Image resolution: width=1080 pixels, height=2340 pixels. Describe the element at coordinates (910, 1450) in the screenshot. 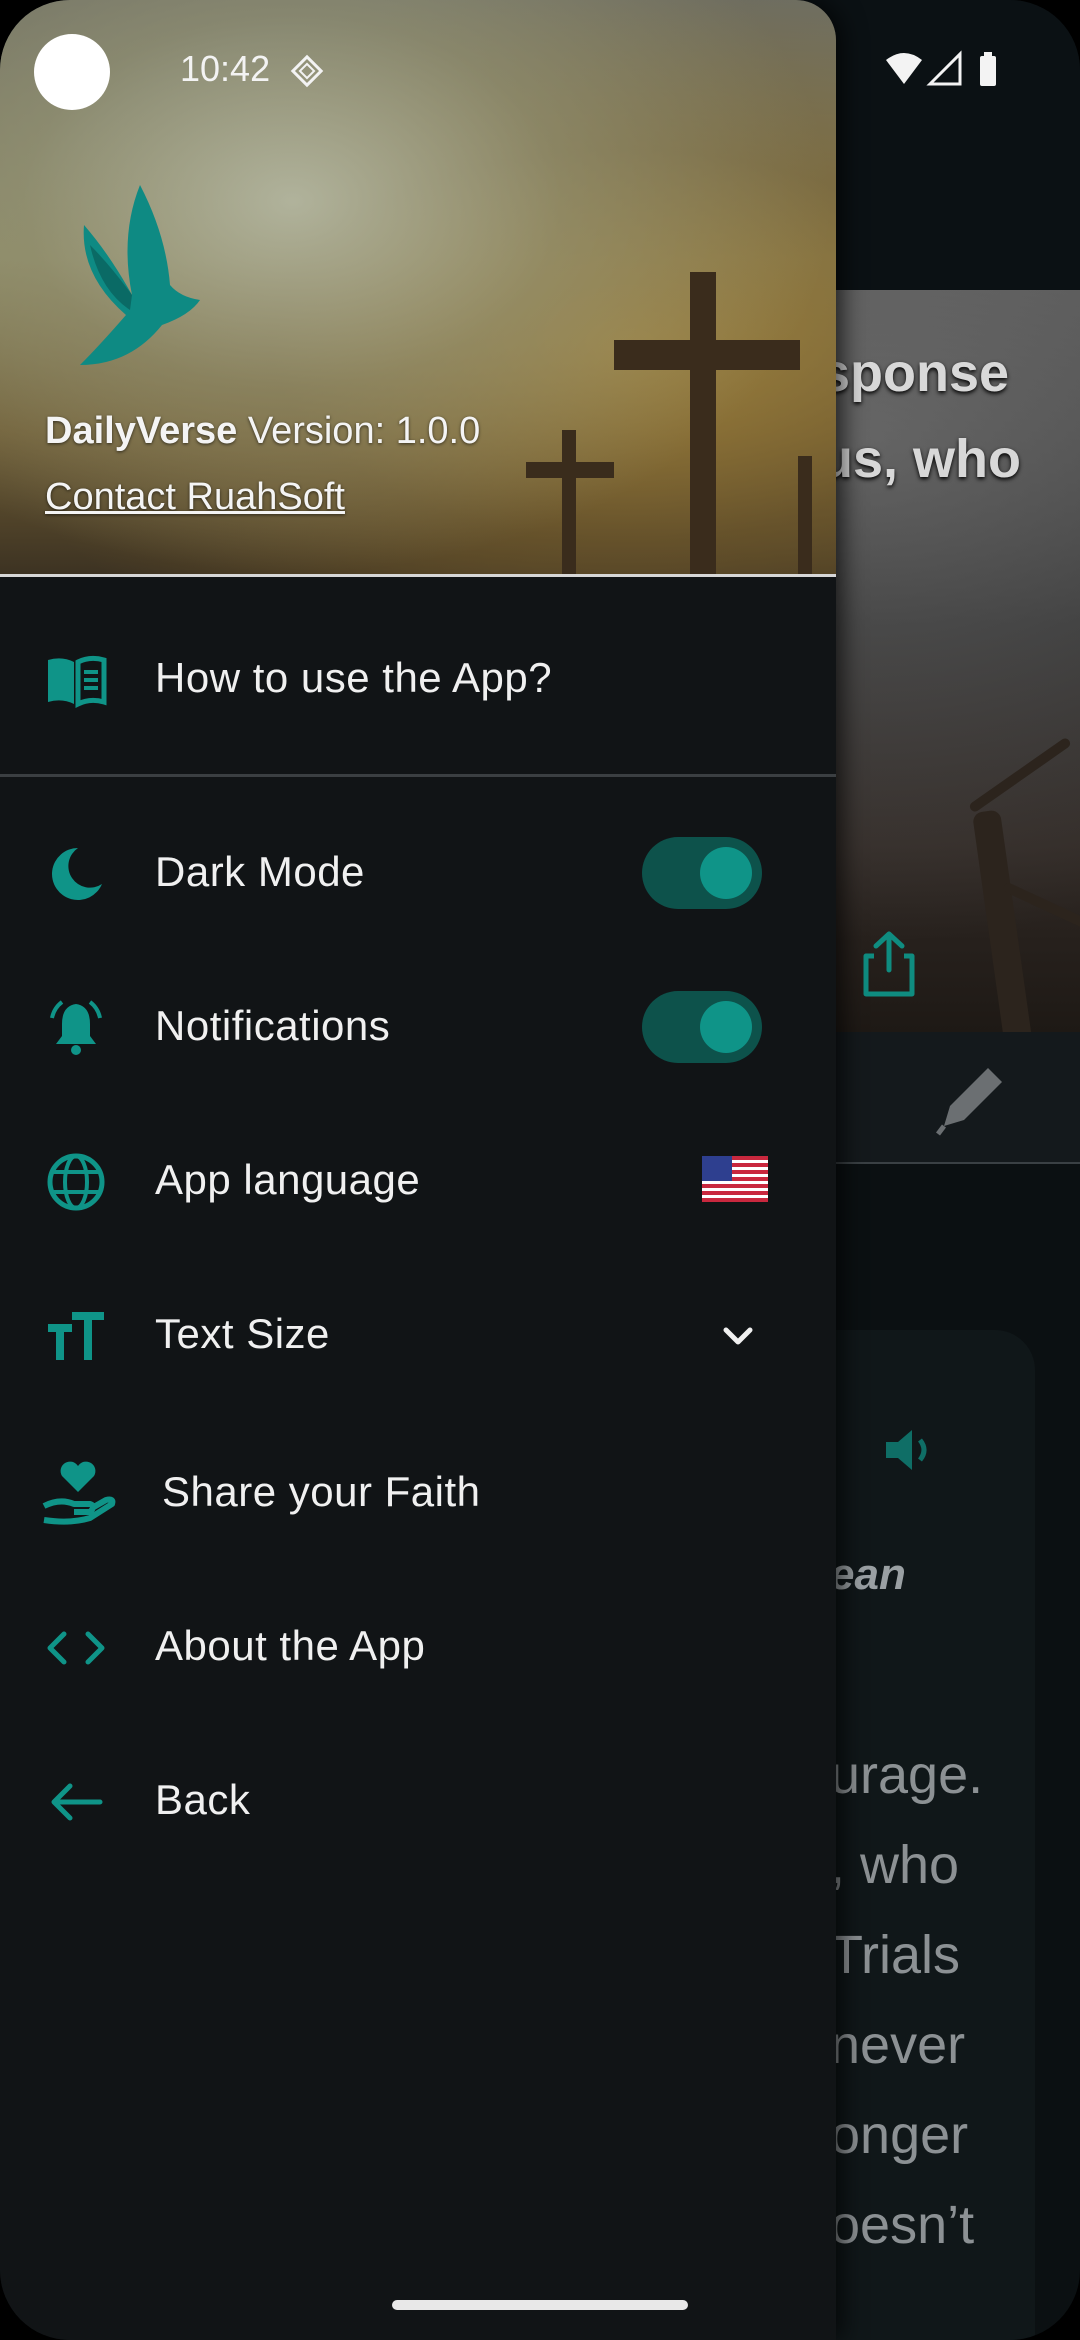

I see `speaker-icon` at that location.